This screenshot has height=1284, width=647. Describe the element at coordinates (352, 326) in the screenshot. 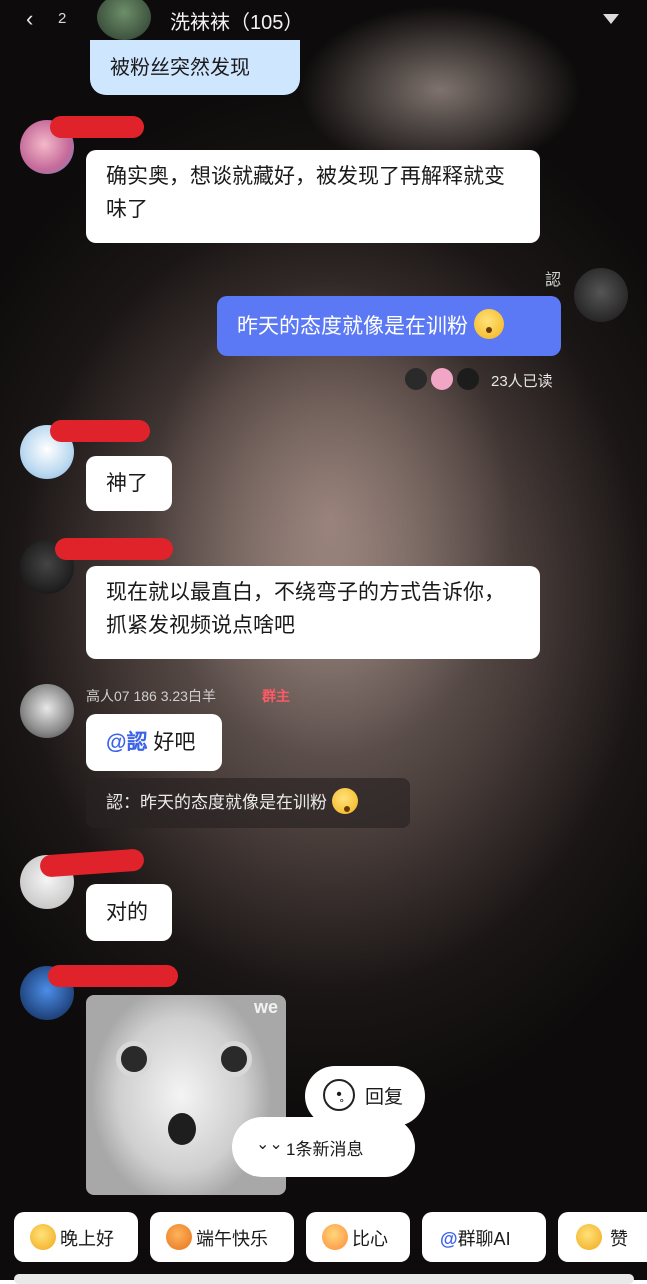

I see `message-text: 昨天的态度就像是在训粉` at that location.